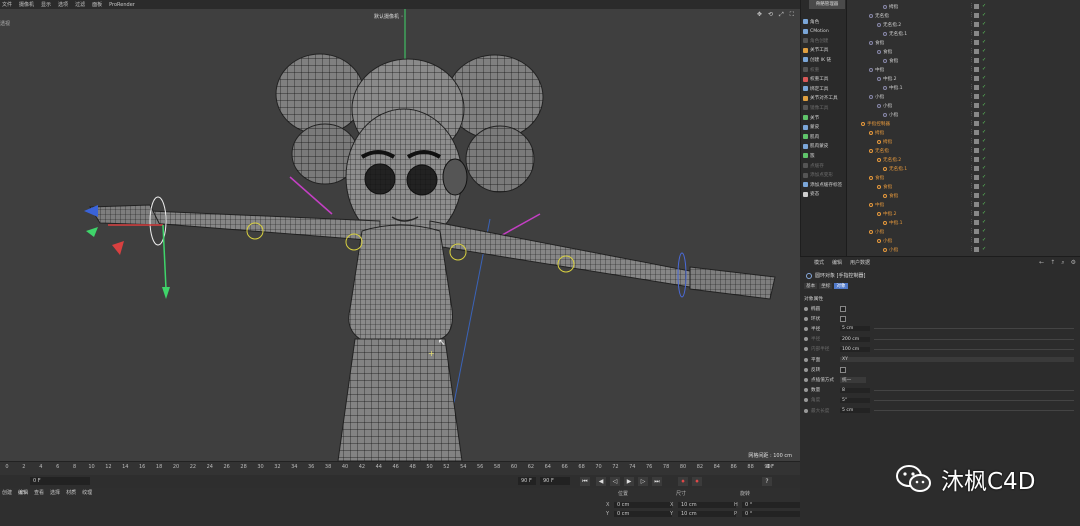  I want to click on object-tree-item: 中指.1, so click(893, 87).